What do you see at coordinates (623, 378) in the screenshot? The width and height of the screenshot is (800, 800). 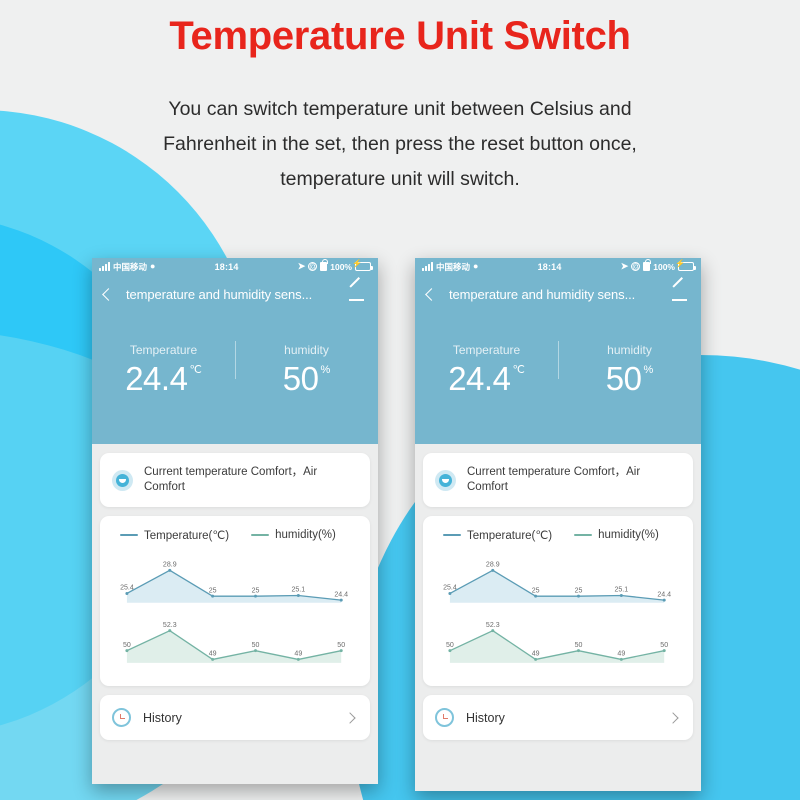 I see `humidity-value: 50` at bounding box center [623, 378].